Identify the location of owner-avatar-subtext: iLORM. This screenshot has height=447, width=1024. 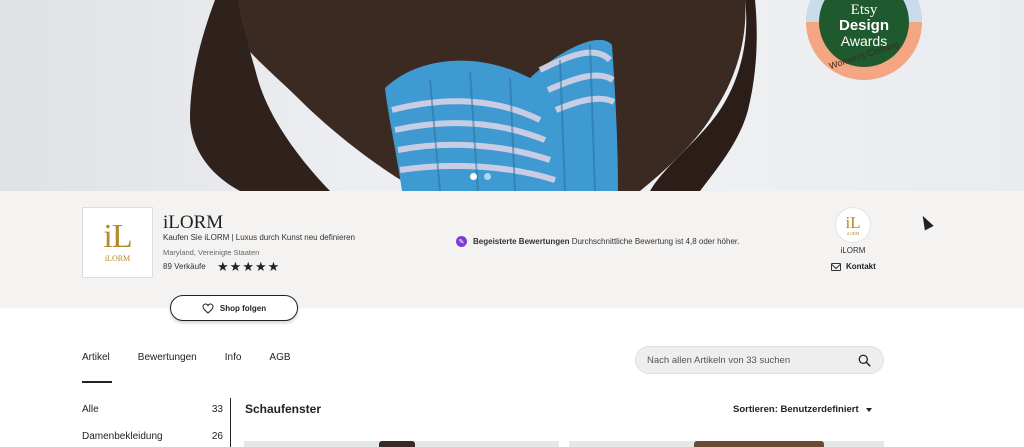
(853, 233).